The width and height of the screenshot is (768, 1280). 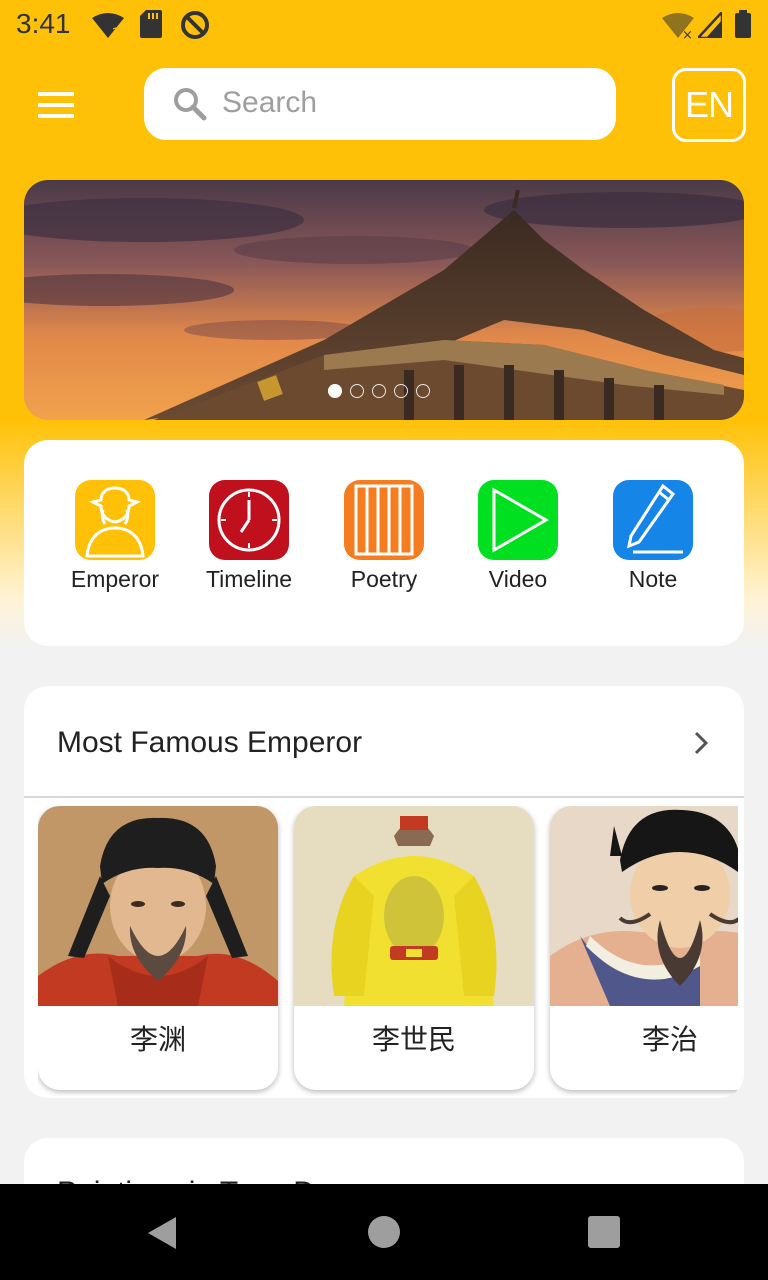 I want to click on status-time: 3:41, so click(x=43, y=23).